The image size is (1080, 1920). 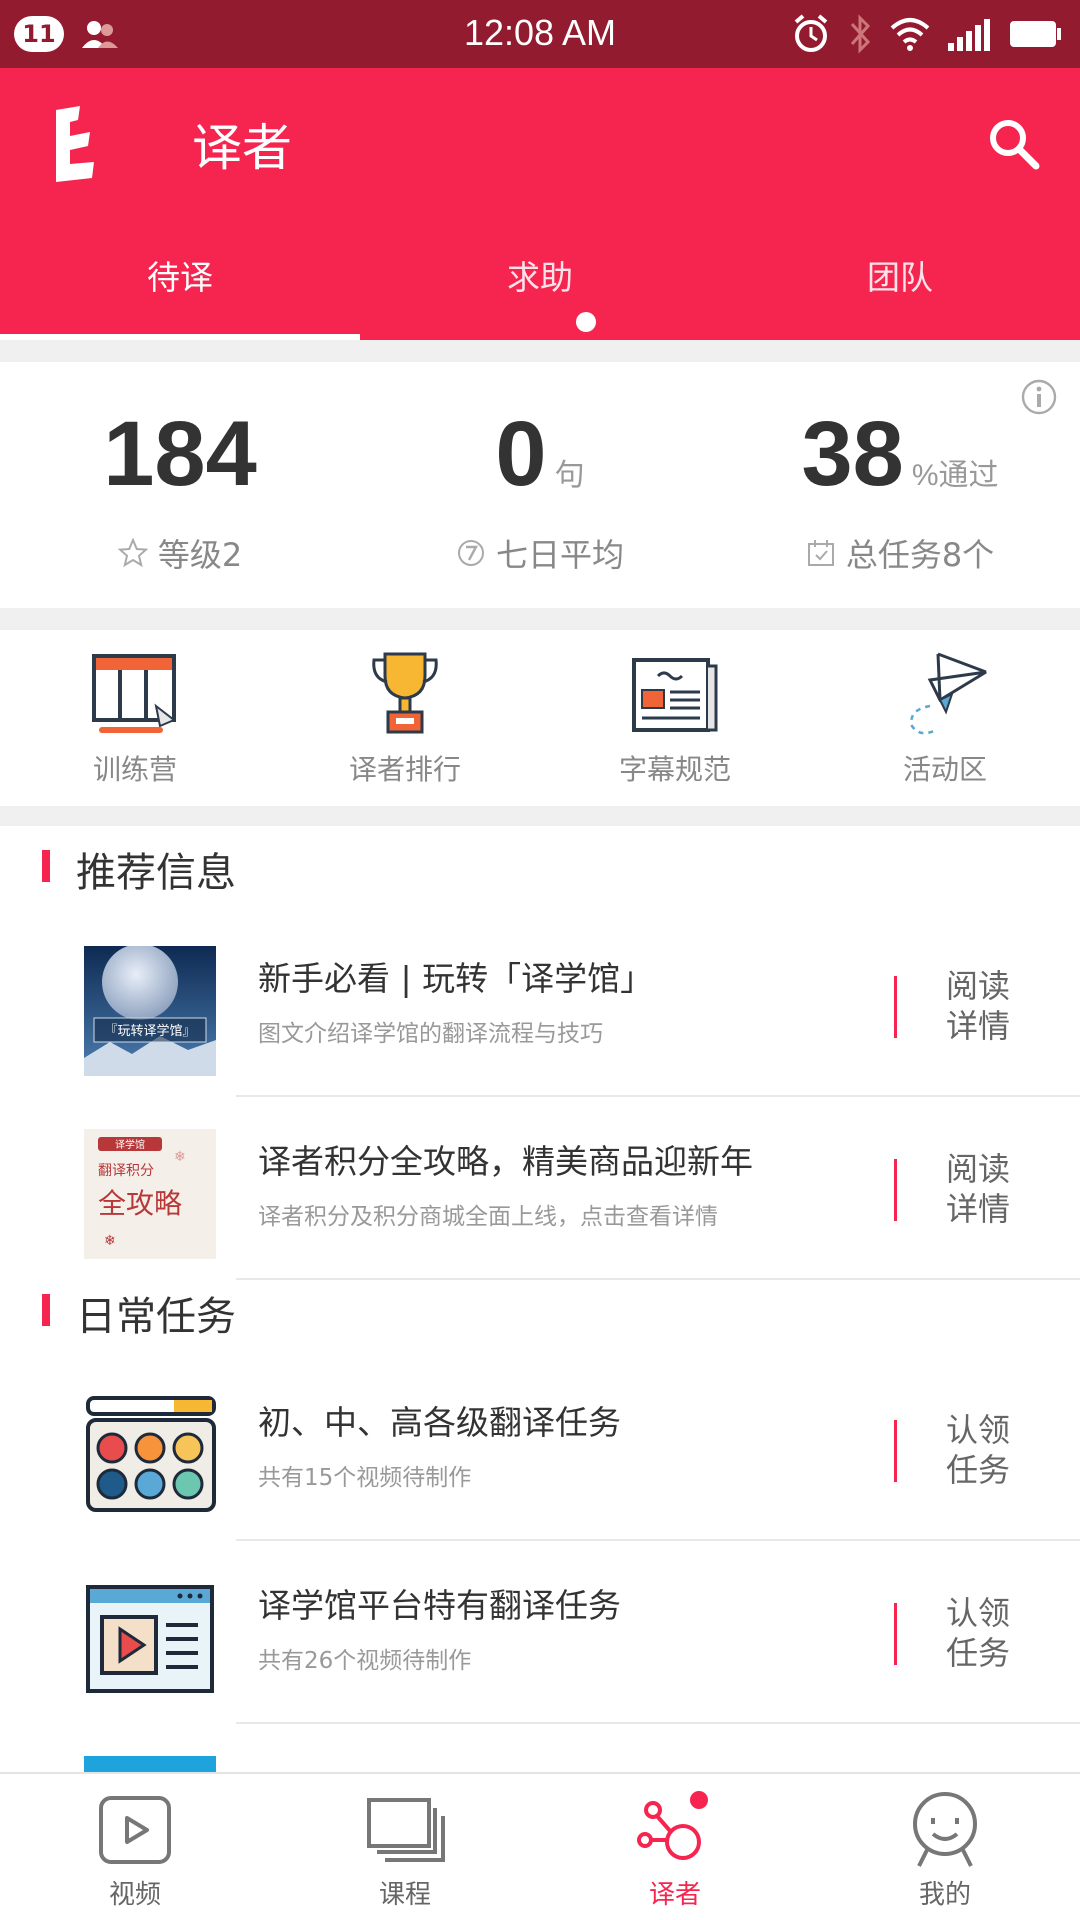 I want to click on seven-day-icon, so click(x=470, y=553).